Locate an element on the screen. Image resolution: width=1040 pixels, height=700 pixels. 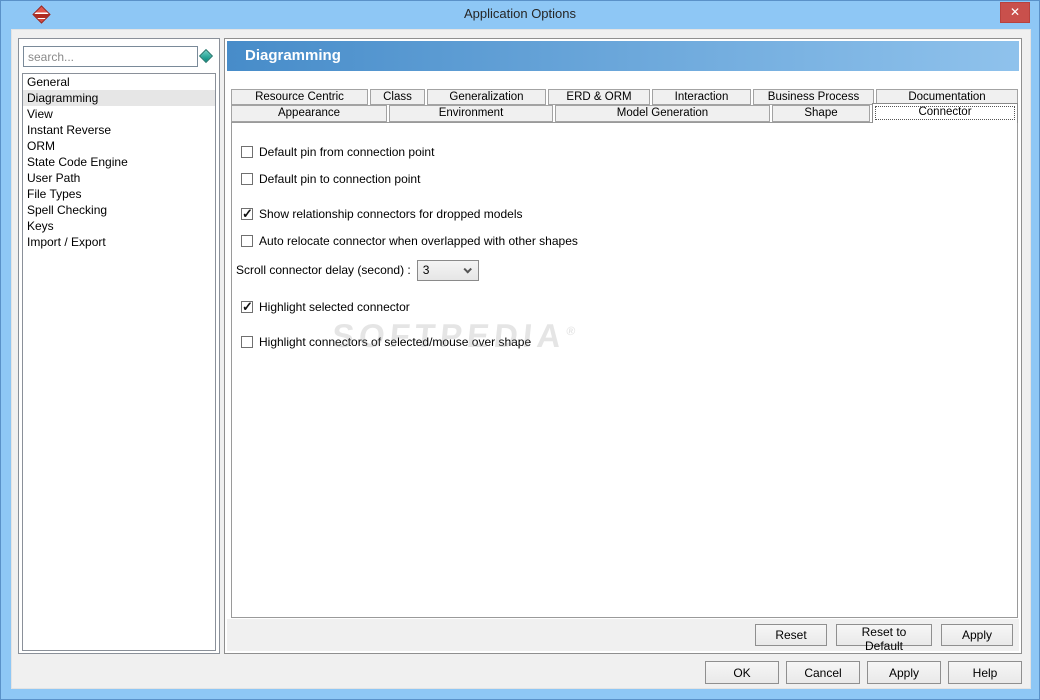
titlebar: Application Options ✕ is located at coordinates (520, 15).